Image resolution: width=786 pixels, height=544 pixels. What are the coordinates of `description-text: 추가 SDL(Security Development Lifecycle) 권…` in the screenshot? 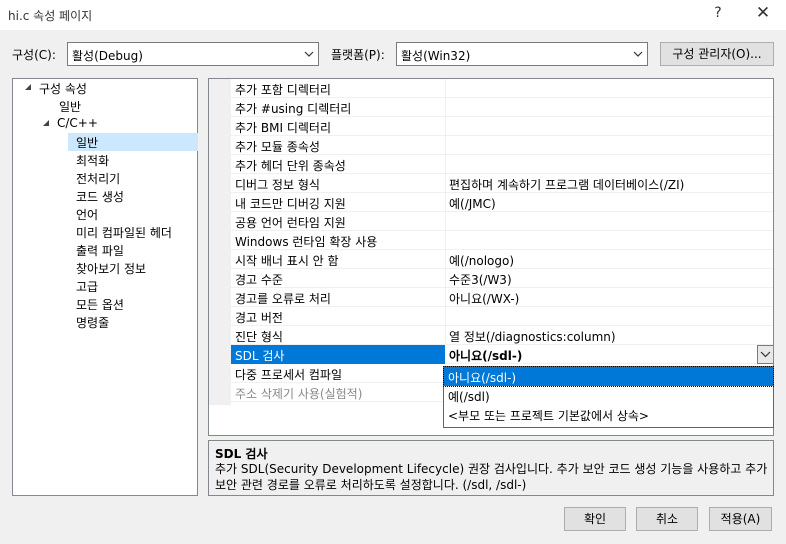 It's located at (491, 477).